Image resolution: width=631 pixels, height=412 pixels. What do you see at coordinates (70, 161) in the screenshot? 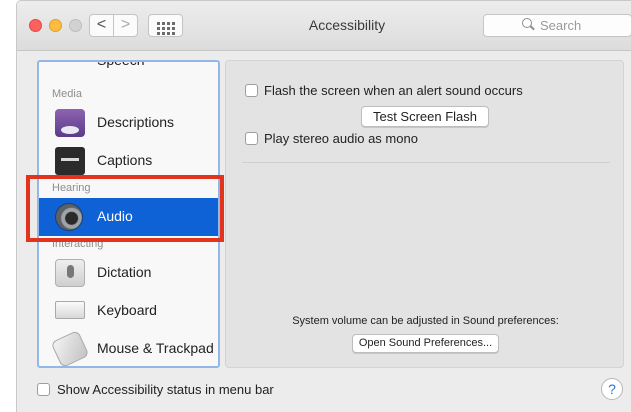
I see `captions-icon` at bounding box center [70, 161].